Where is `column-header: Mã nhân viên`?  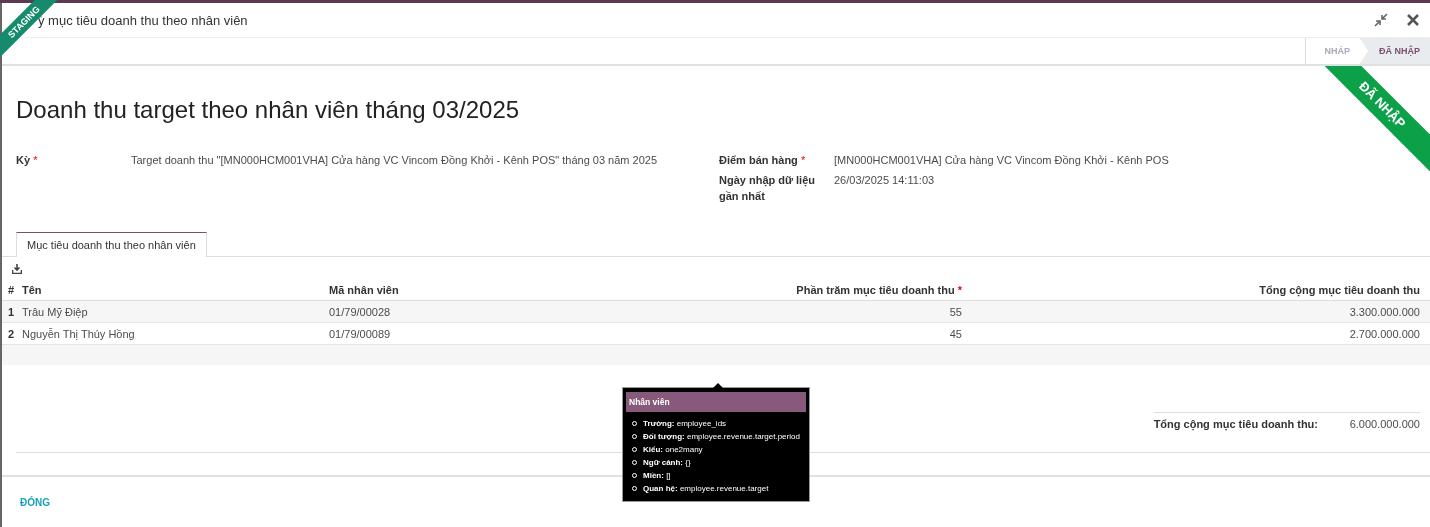
column-header: Mã nhân viên is located at coordinates (364, 289).